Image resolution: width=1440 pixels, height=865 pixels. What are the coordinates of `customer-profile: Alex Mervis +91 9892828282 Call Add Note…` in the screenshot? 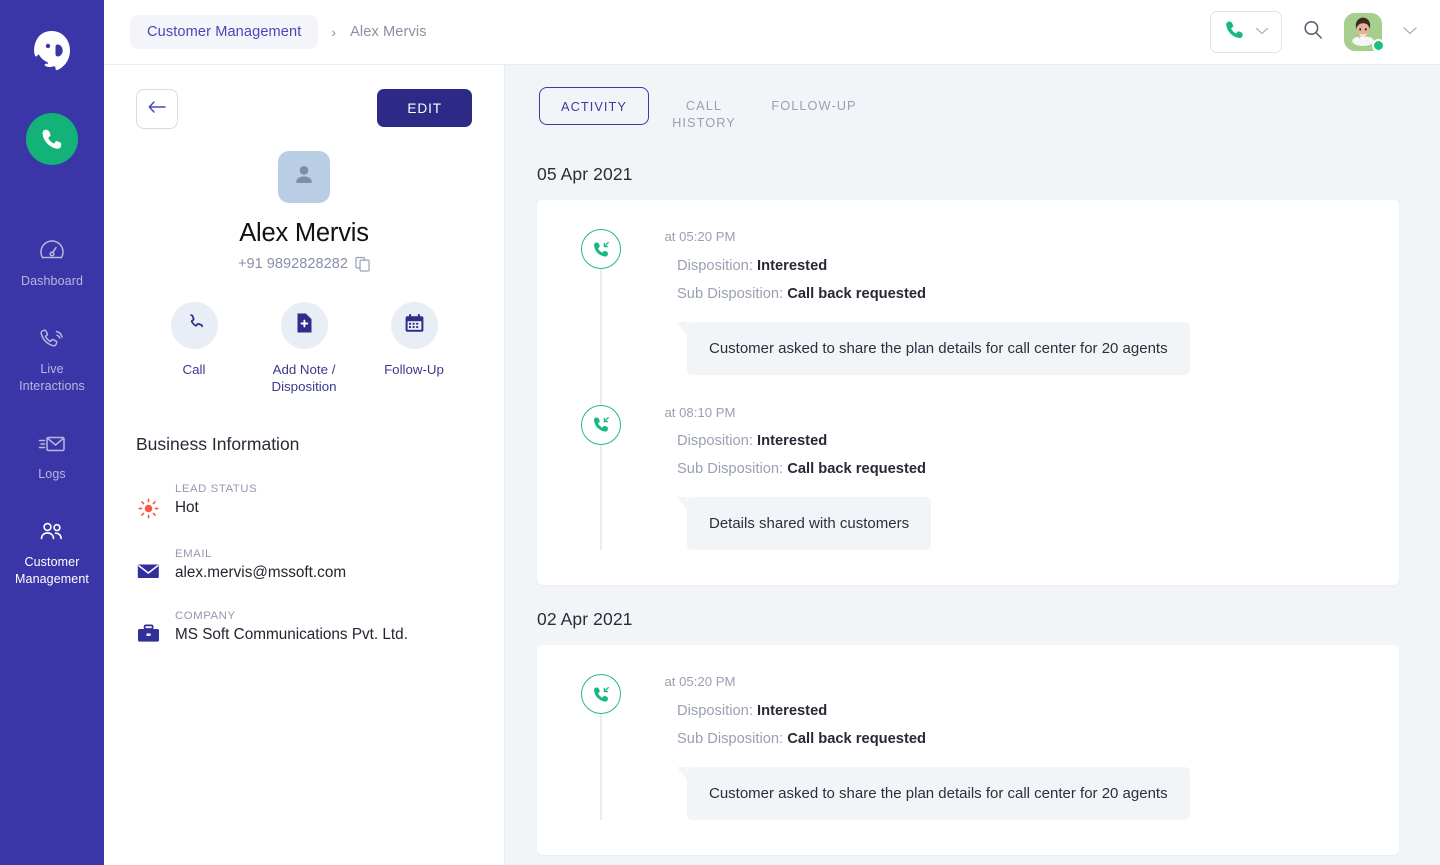 It's located at (304, 273).